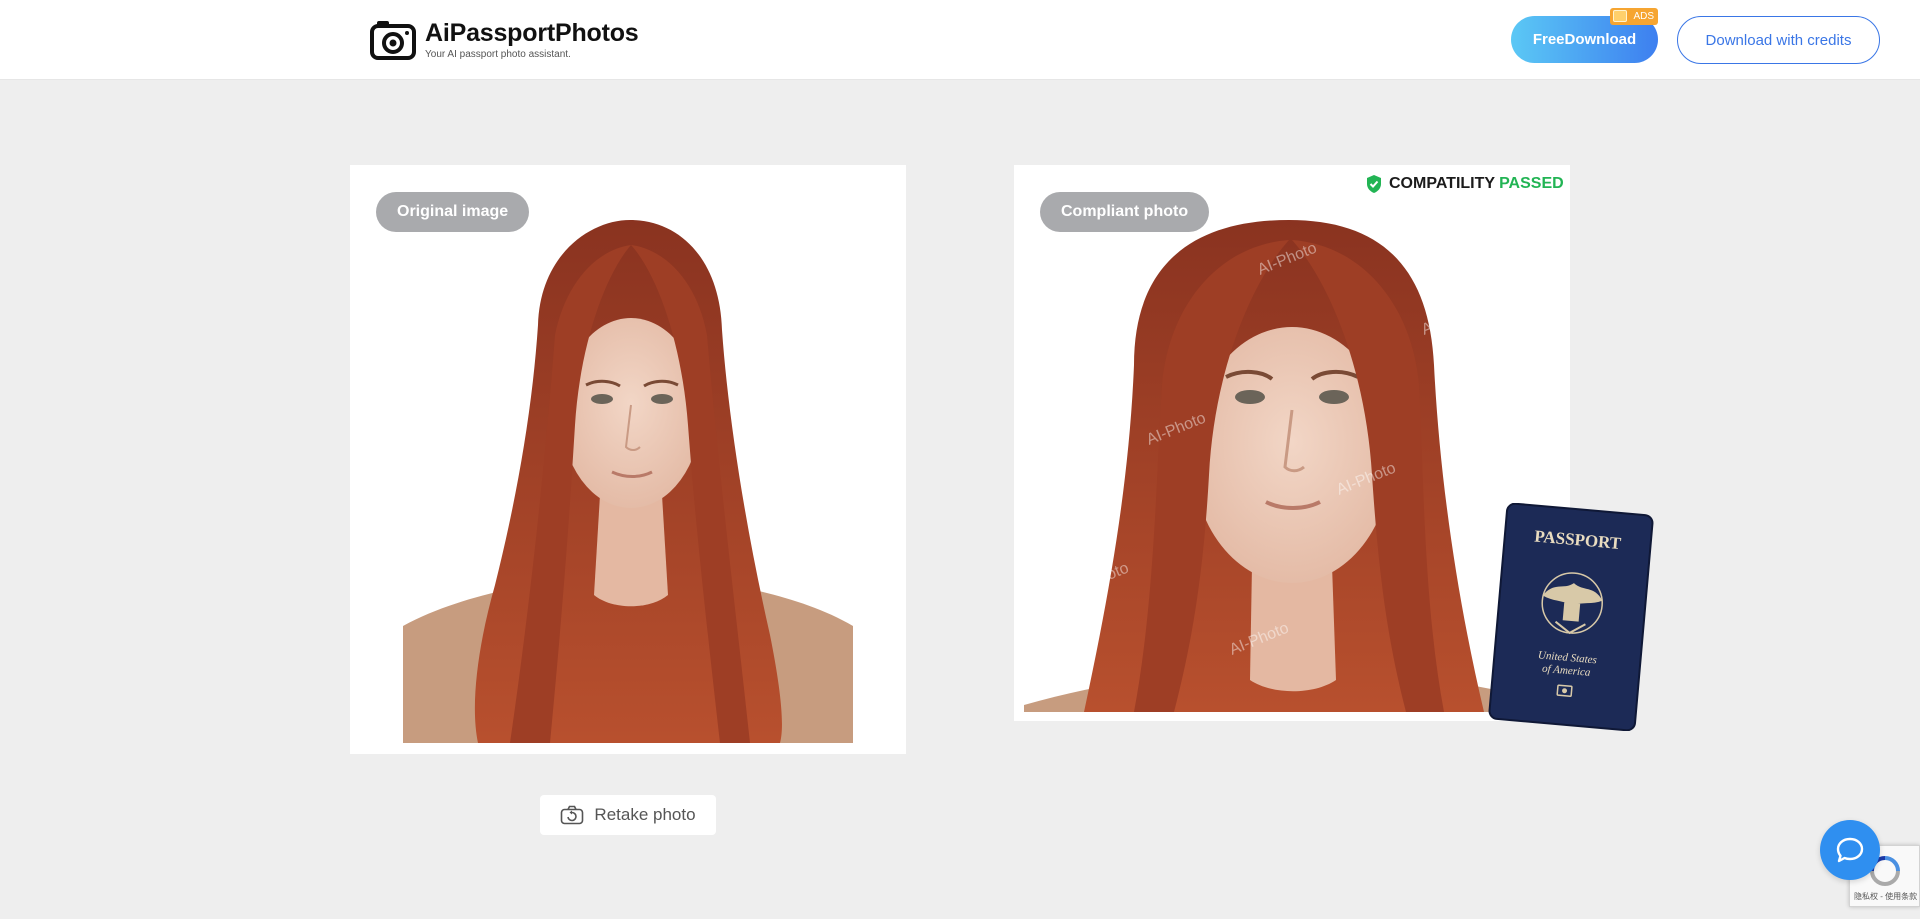 The image size is (1920, 919). I want to click on chat-bubble-icon, so click(1850, 850).